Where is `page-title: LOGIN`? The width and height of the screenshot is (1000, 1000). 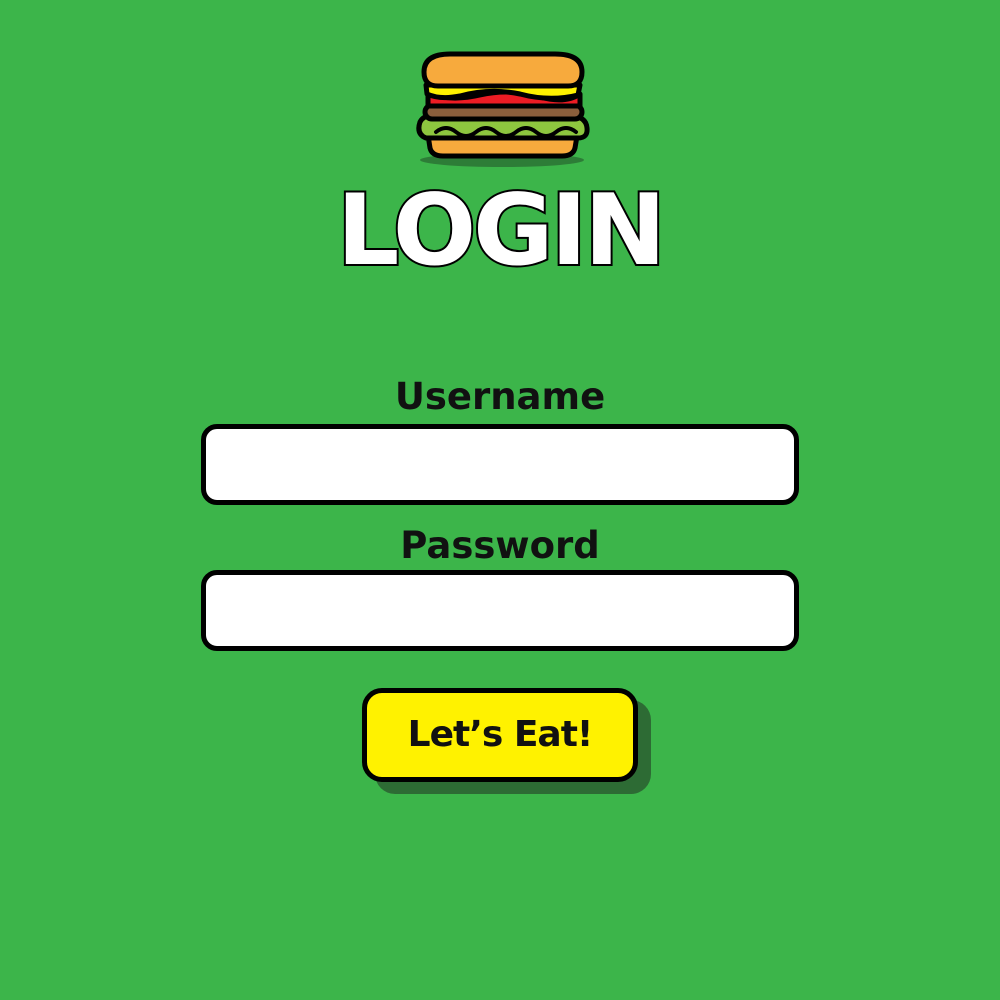 page-title: LOGIN is located at coordinates (501, 231).